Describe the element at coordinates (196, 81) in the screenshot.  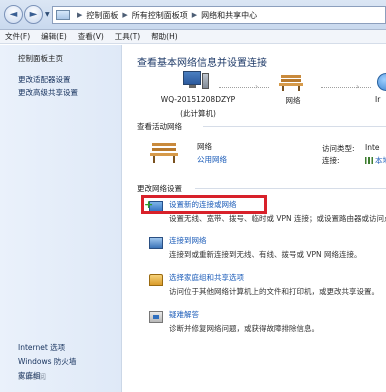
I see `computer-icon` at that location.